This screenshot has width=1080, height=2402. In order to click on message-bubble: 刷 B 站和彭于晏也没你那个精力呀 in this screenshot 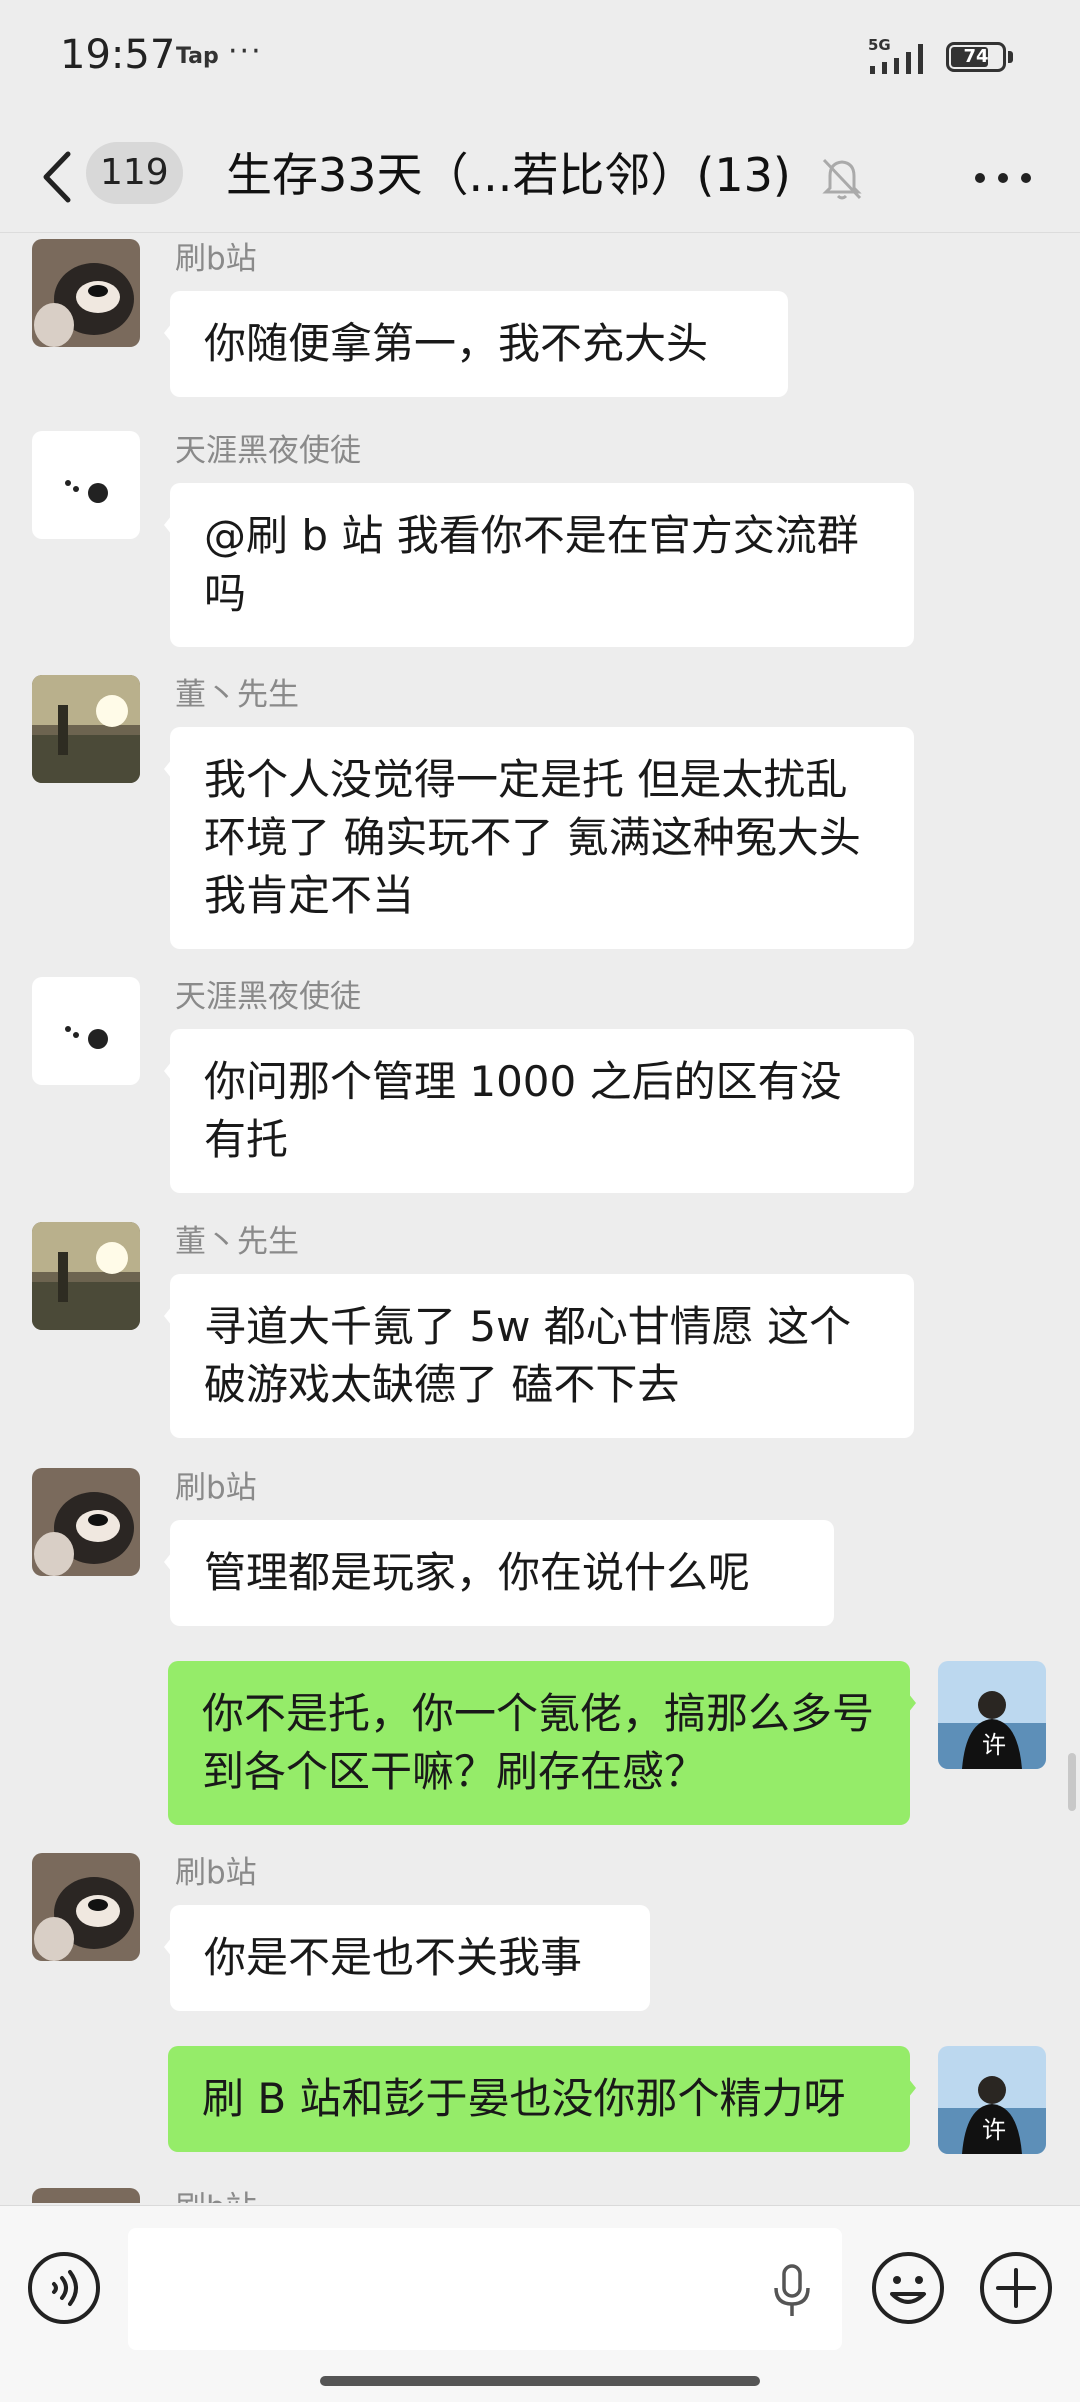, I will do `click(542, 2099)`.